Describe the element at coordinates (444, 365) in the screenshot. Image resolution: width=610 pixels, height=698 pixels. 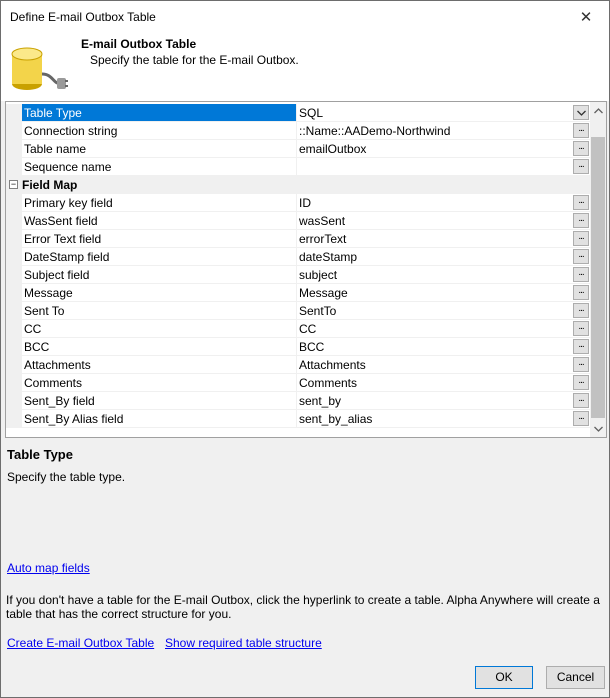
I see `property-value: Attachments` at that location.